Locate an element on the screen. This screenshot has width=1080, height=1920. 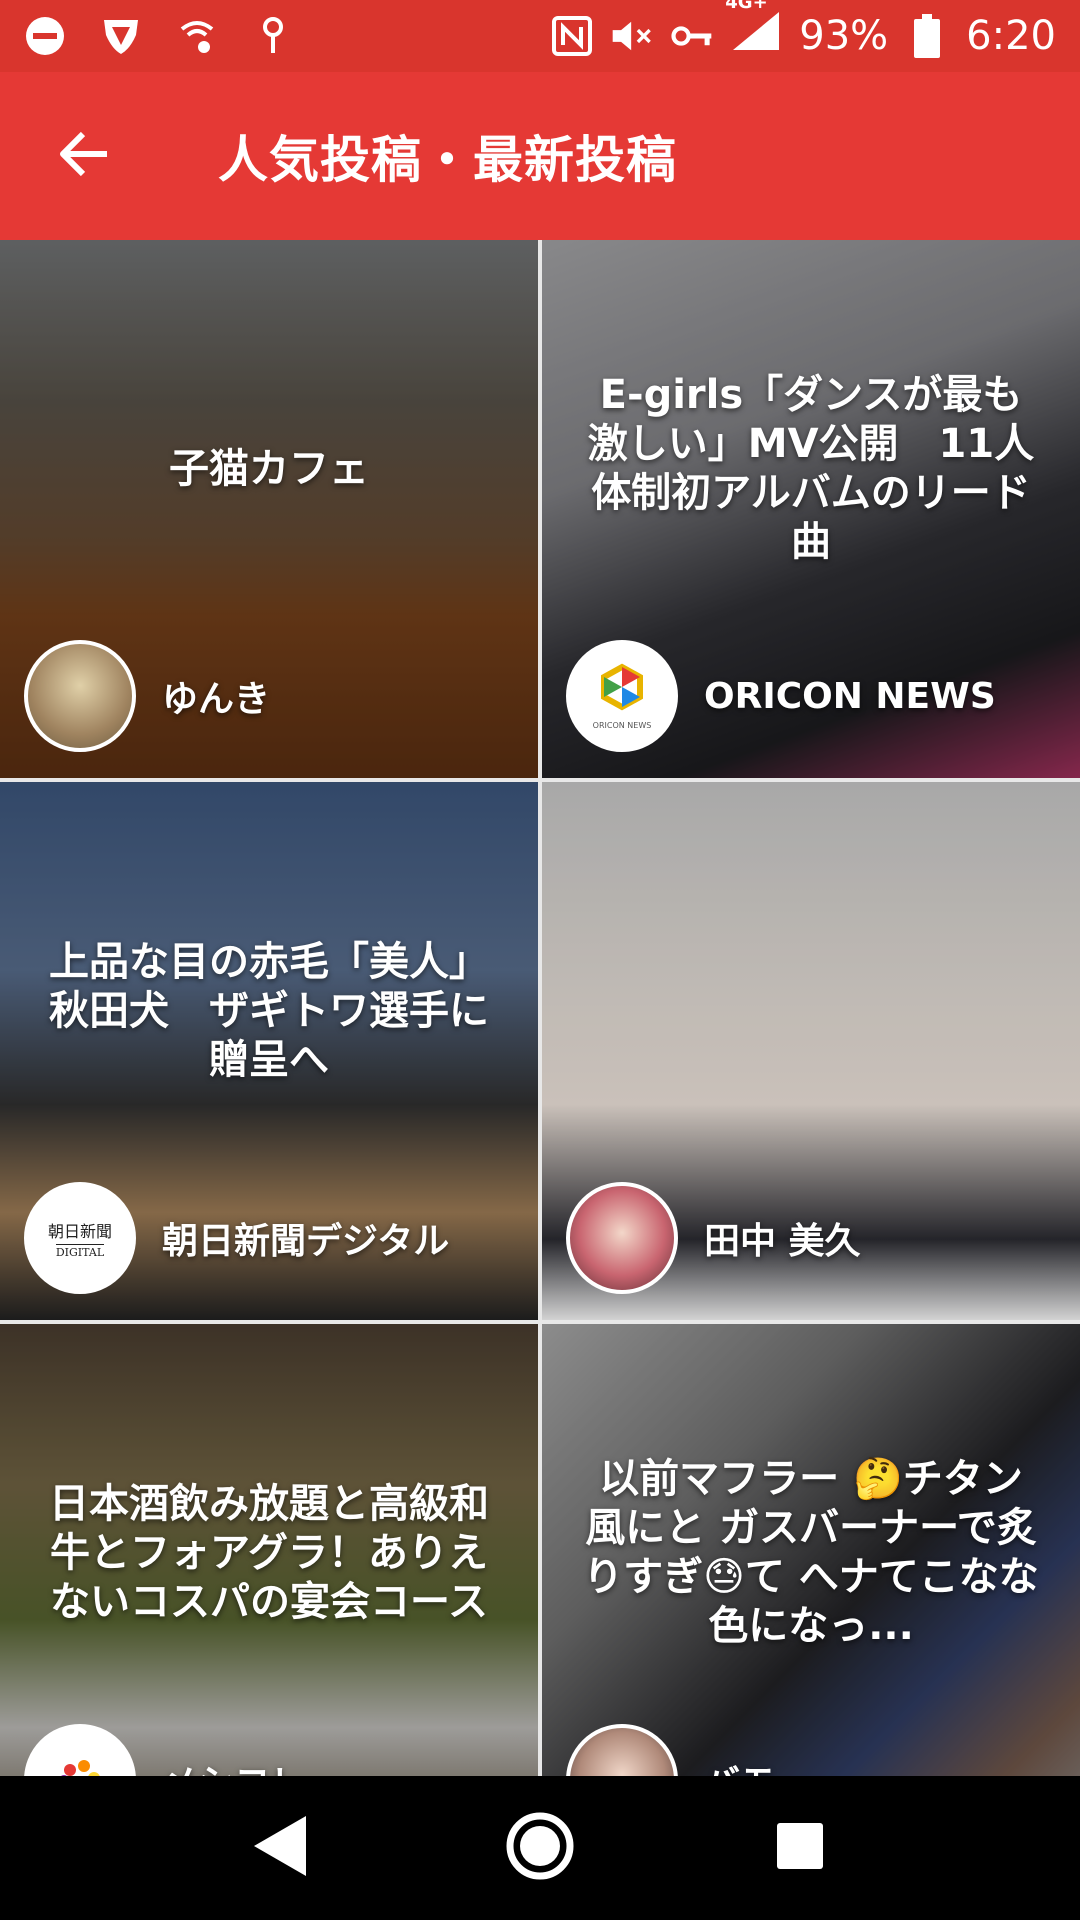
vpn-key-icon is located at coordinates (692, 36).